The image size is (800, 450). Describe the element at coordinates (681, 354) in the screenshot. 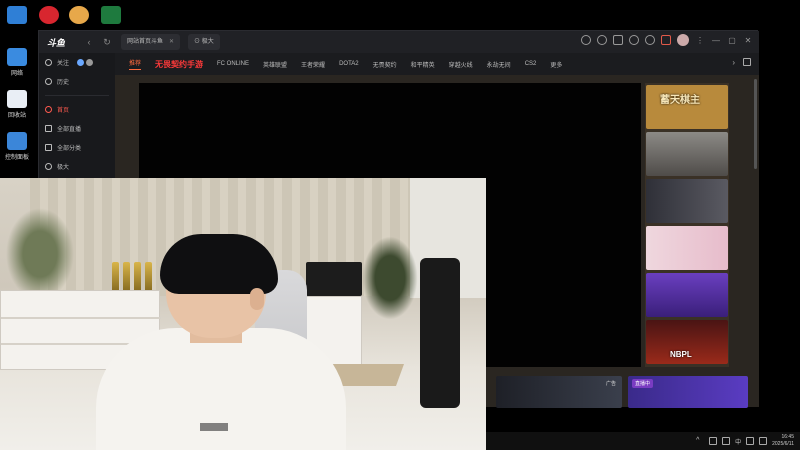

I see `thumbnail-title: NBPL` at that location.